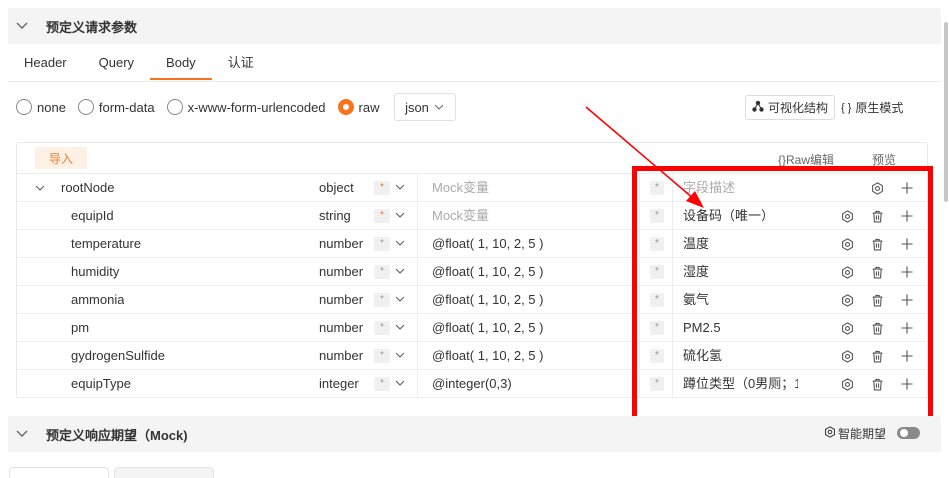 The width and height of the screenshot is (949, 478). What do you see at coordinates (474, 81) in the screenshot?
I see `tabs-divider` at bounding box center [474, 81].